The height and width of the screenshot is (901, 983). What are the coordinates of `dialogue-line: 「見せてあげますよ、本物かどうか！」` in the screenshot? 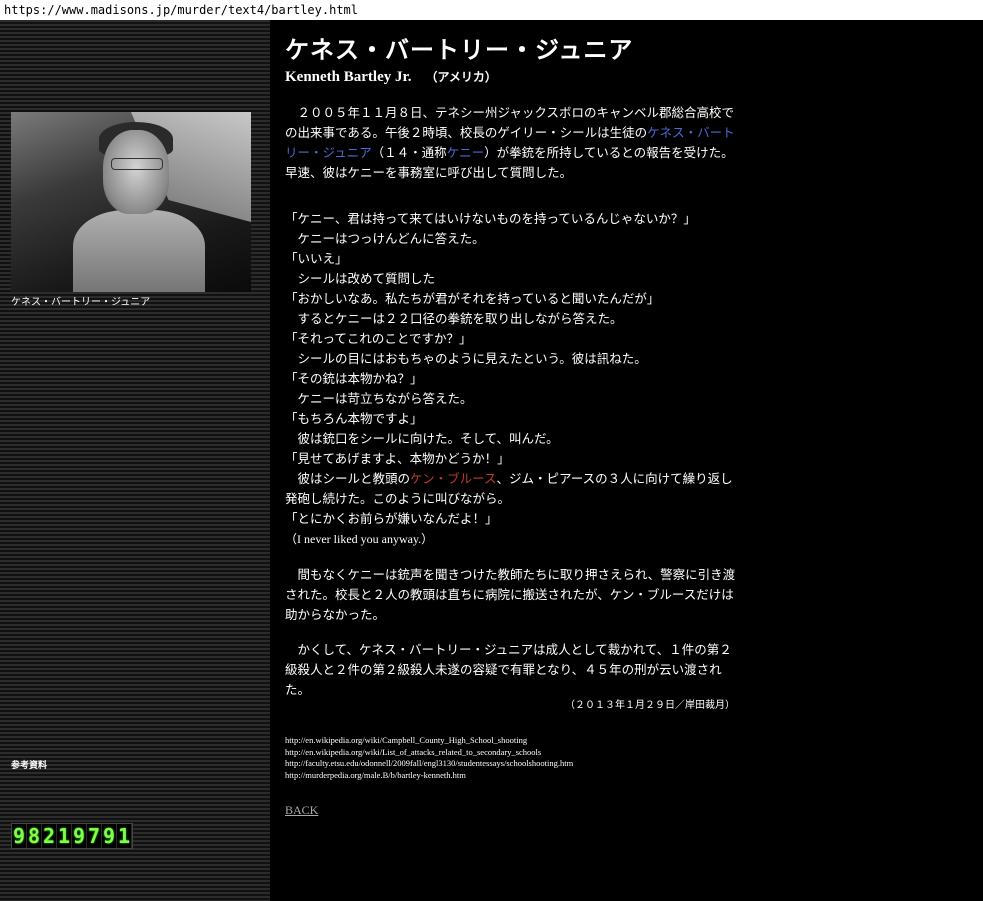 It's located at (397, 458).